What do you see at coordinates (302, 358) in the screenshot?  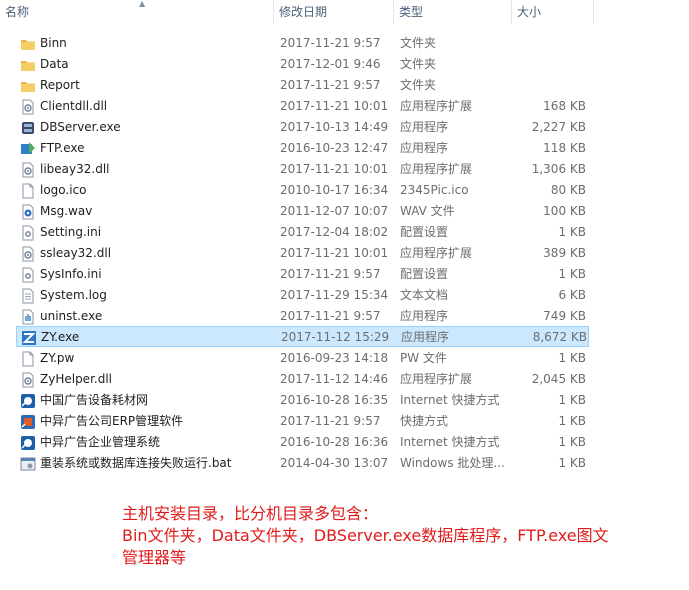 I see `file-row: ZY.pw 2016-09-23 14:18 PW 文件 1 KB` at bounding box center [302, 358].